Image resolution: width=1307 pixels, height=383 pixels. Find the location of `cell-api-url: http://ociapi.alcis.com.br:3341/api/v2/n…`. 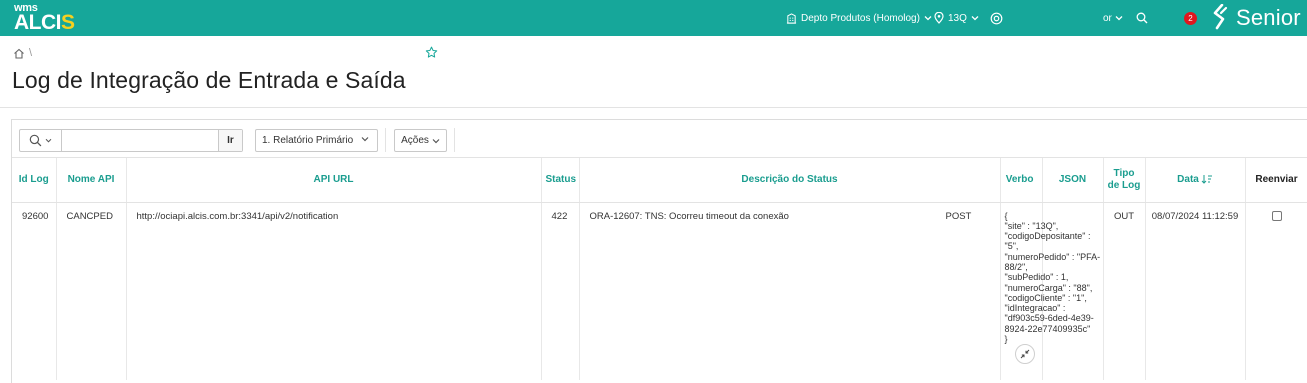

cell-api-url: http://ociapi.alcis.com.br:3341/api/v2/n… is located at coordinates (334, 291).